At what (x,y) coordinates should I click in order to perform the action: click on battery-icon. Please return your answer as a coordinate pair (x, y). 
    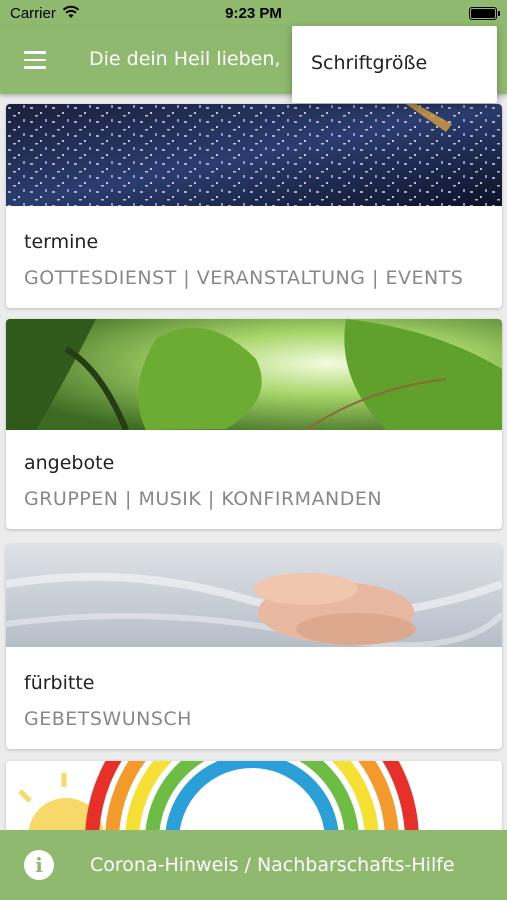
    Looking at the image, I should click on (484, 13).